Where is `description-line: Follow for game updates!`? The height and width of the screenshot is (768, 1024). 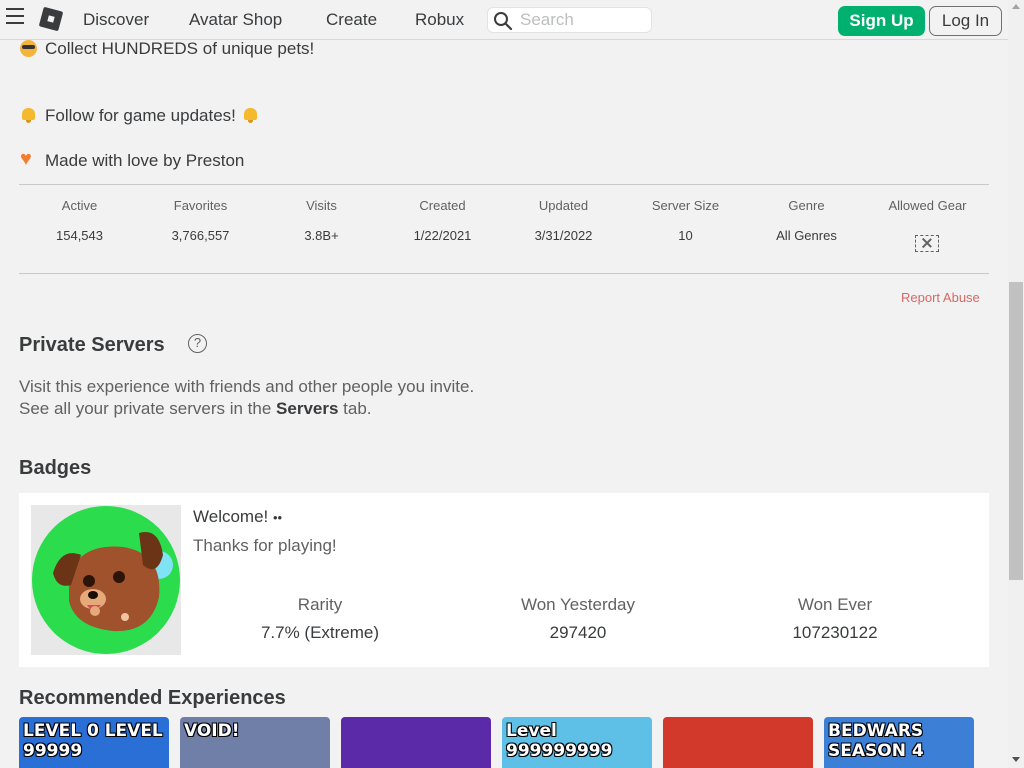
description-line: Follow for game updates! is located at coordinates (139, 116).